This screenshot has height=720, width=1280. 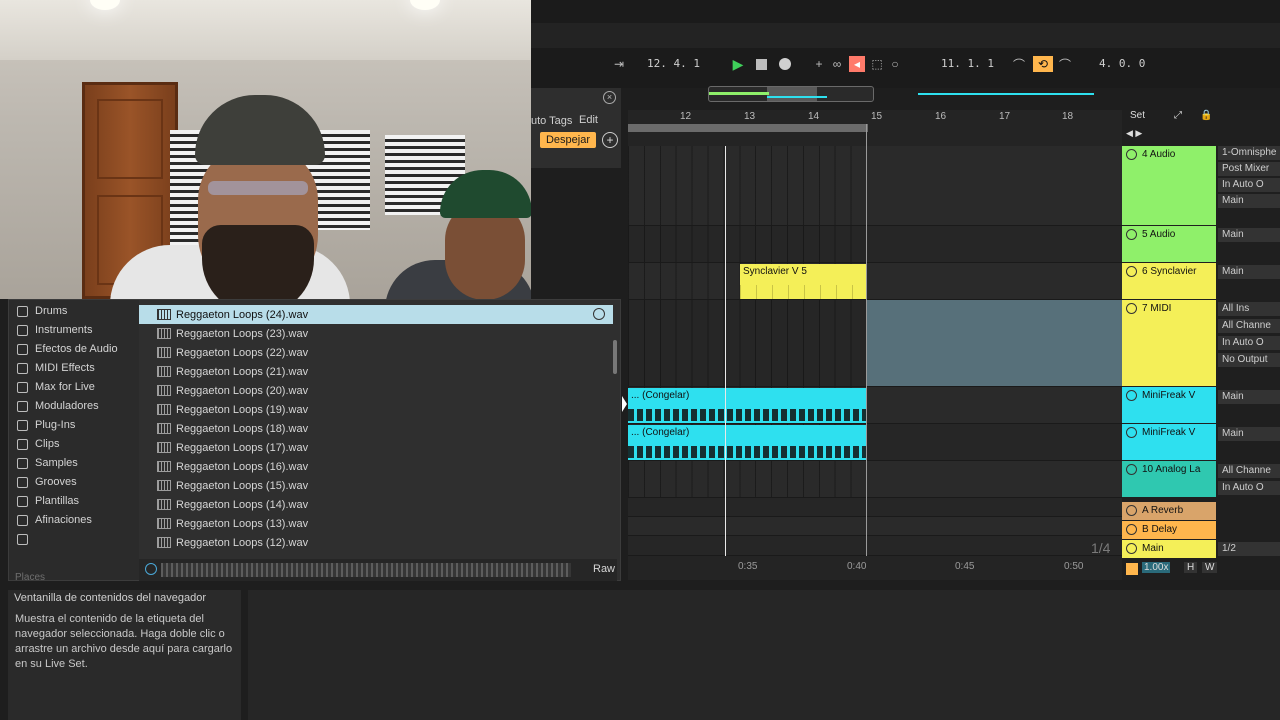 I want to click on track-header-5-audio: 5 Audio, so click(x=1169, y=244).